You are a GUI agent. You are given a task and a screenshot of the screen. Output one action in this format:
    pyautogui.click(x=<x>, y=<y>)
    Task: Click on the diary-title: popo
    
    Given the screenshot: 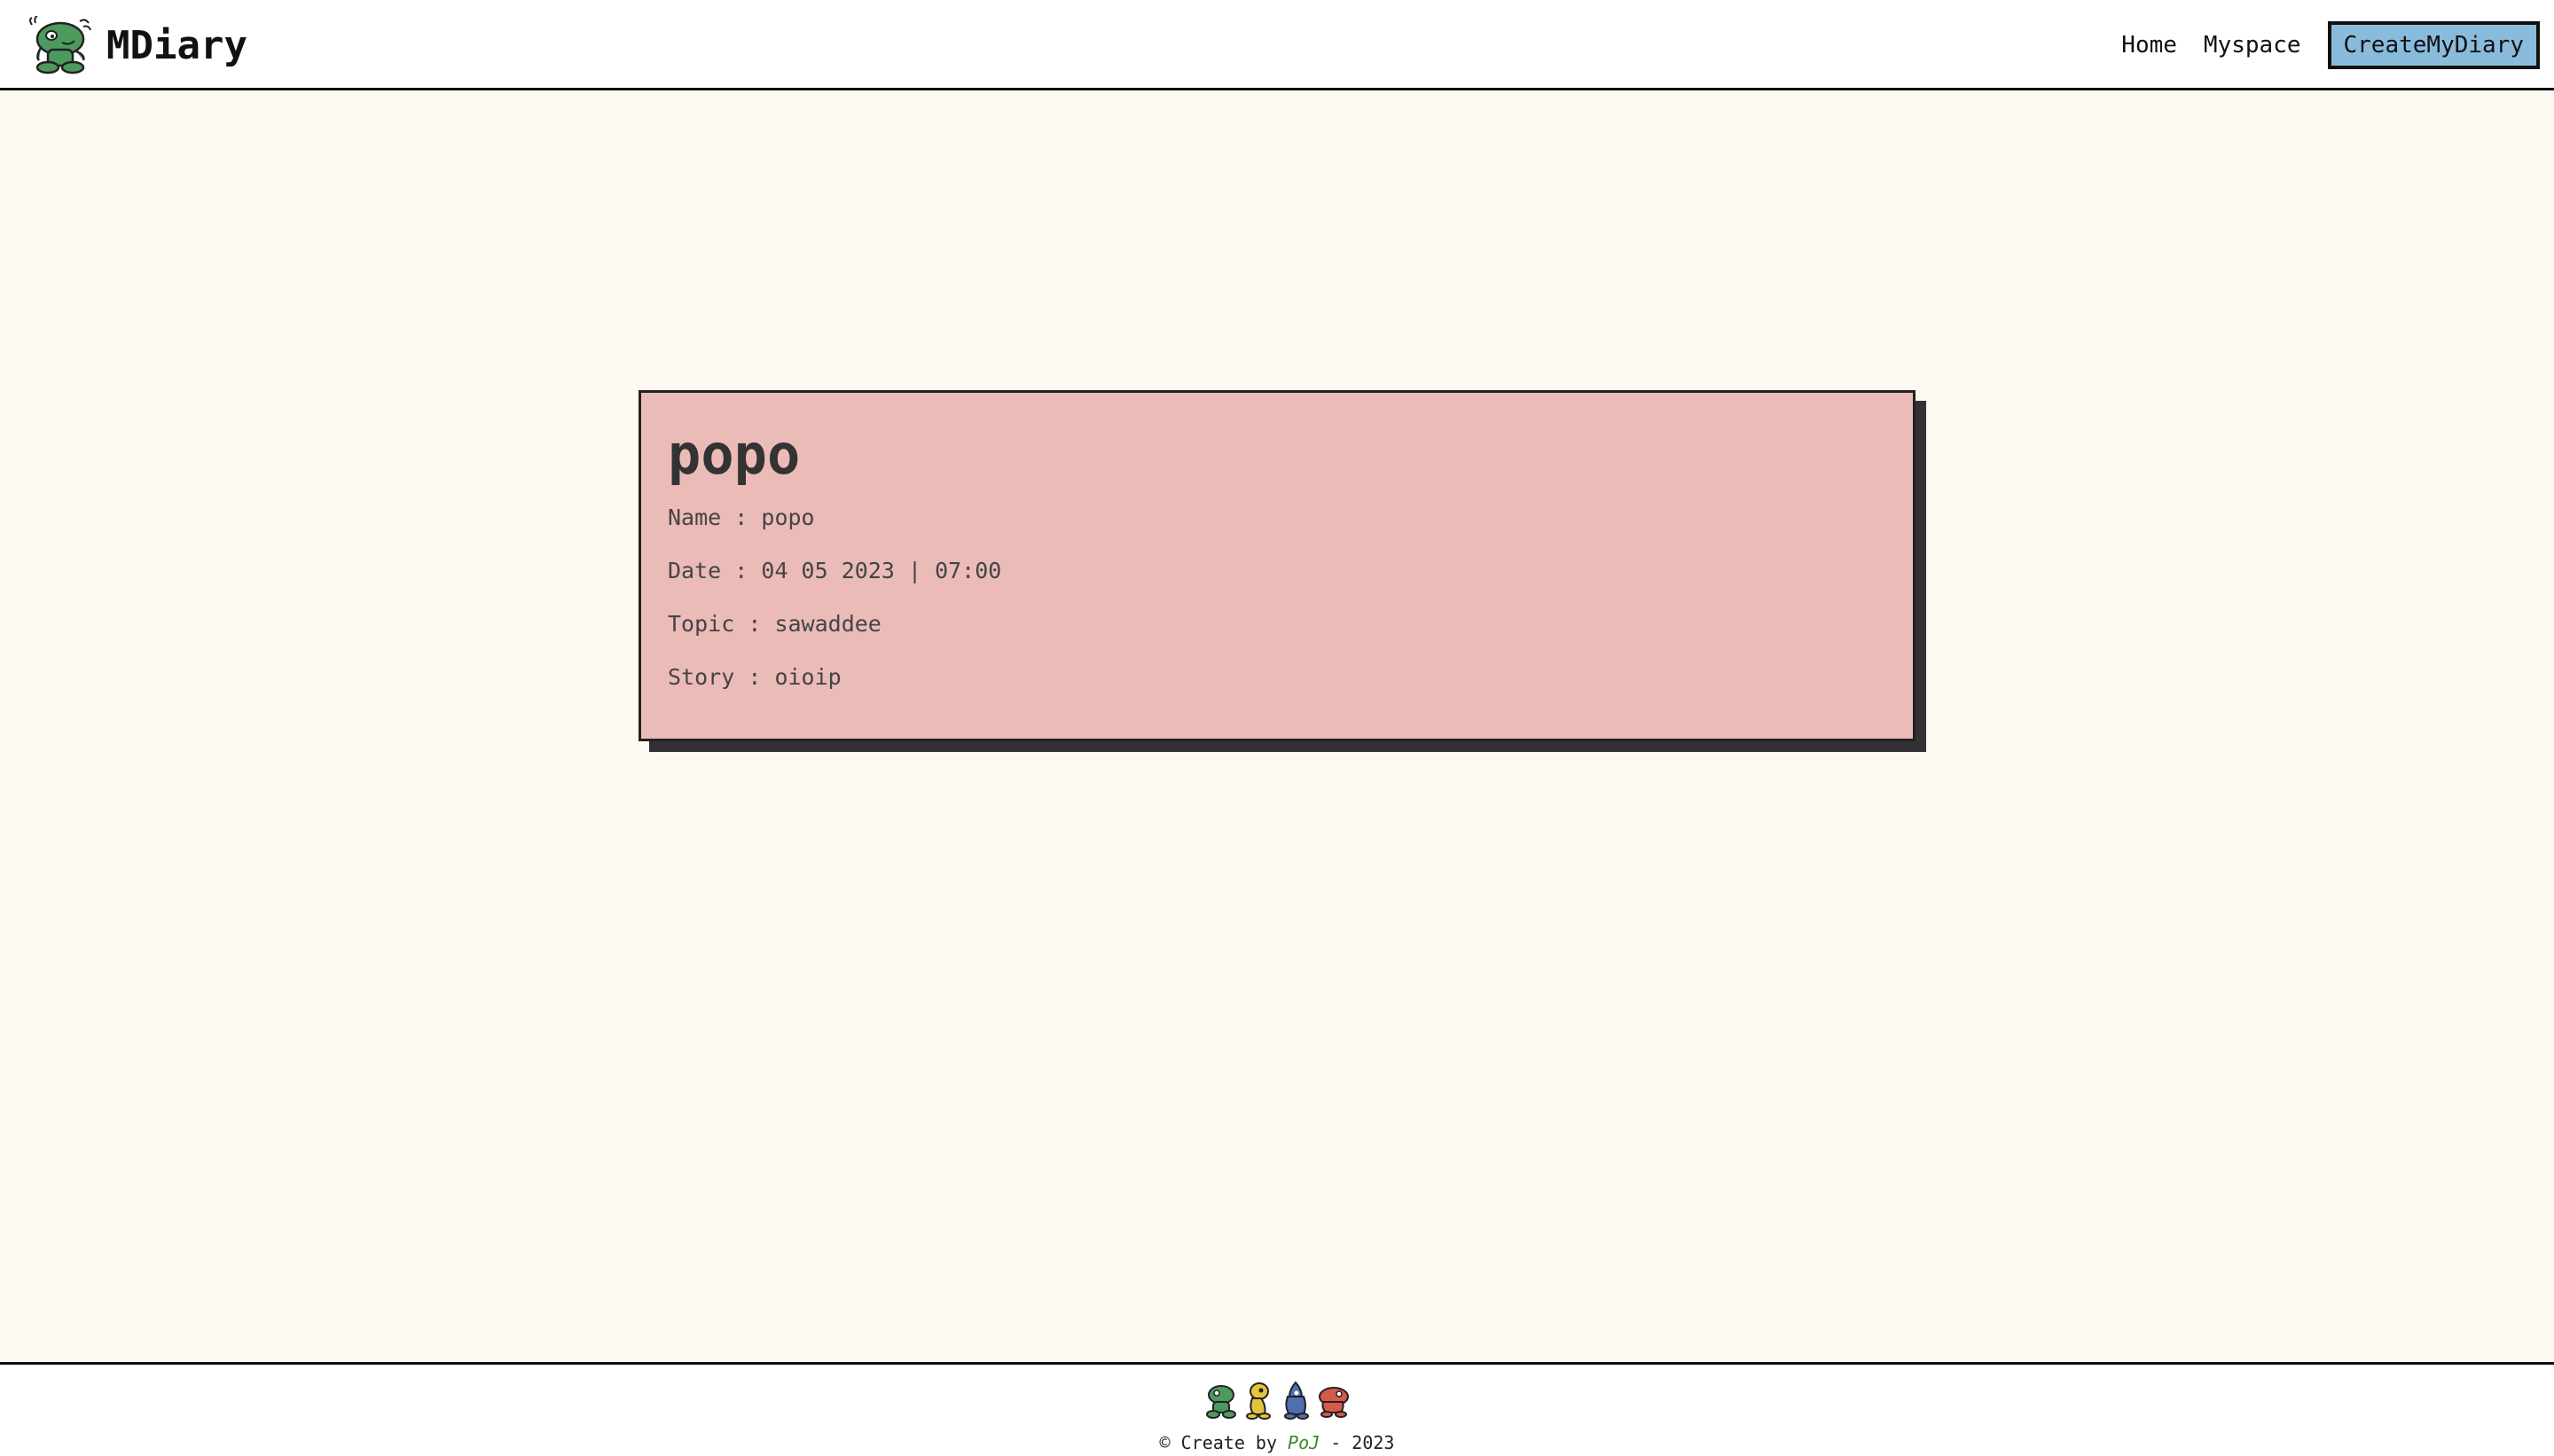 What is the action you would take?
    pyautogui.click(x=734, y=454)
    